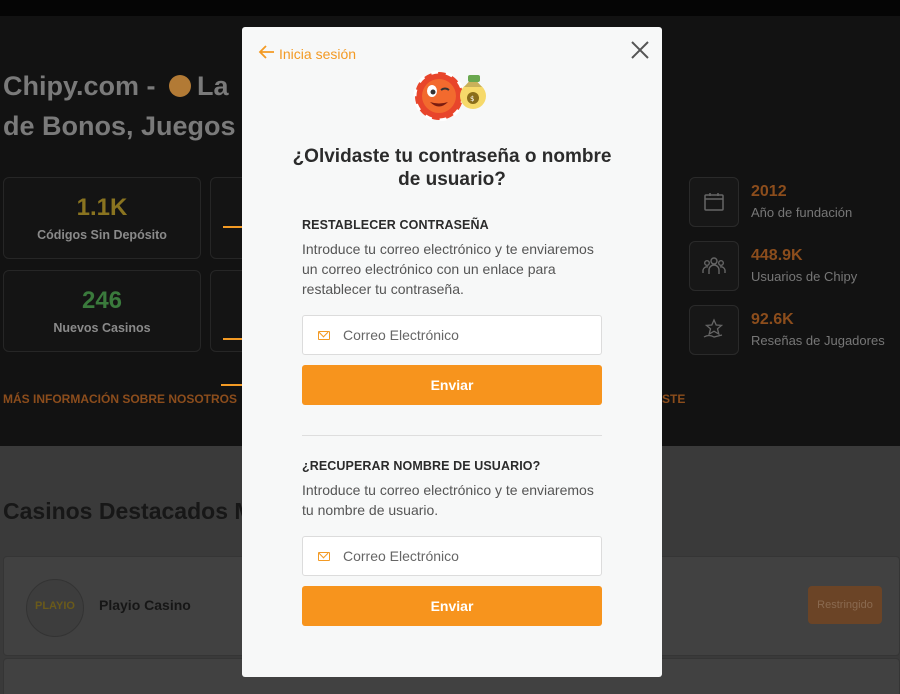 Image resolution: width=900 pixels, height=694 pixels. I want to click on right-stat-label: Año de fundación, so click(802, 212).